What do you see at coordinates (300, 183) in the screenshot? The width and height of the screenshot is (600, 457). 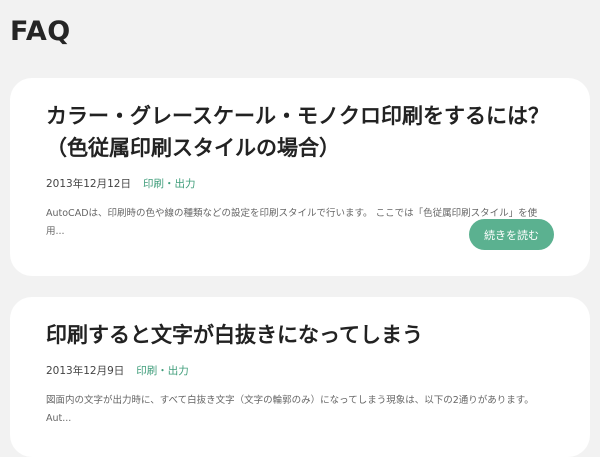 I see `article-meta: 2013年12月12日 印刷・出力` at bounding box center [300, 183].